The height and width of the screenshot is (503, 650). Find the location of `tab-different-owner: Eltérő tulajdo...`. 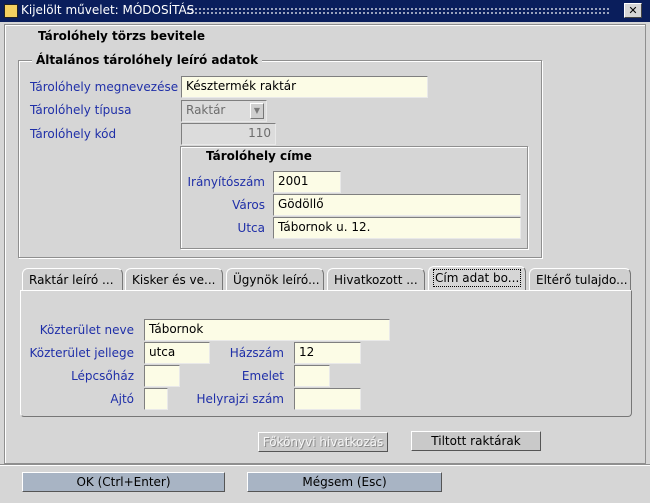

tab-different-owner: Eltérő tulajdo... is located at coordinates (580, 279).